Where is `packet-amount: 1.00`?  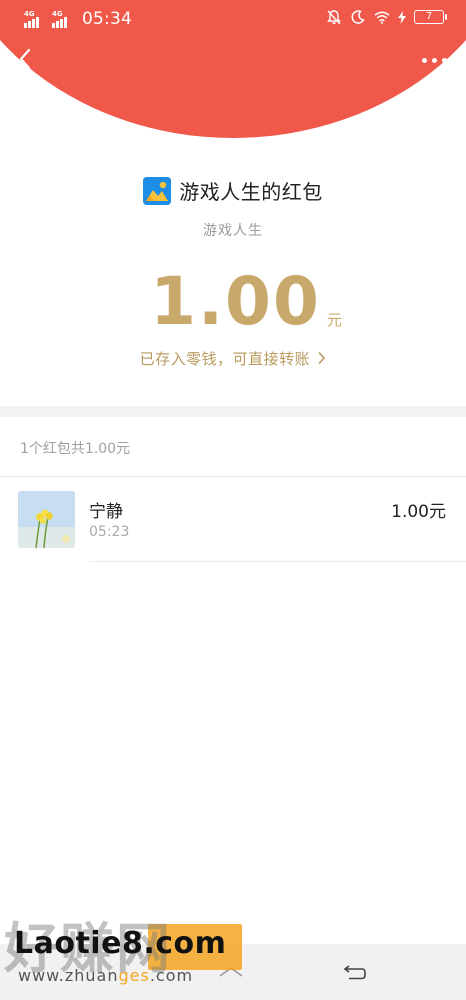
packet-amount: 1.00 is located at coordinates (235, 301).